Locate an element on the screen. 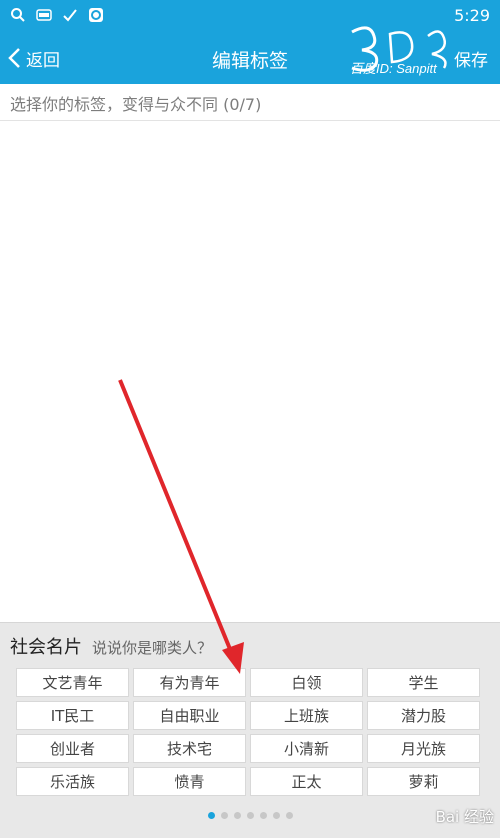 The width and height of the screenshot is (500, 838). watermark-text: 百度ID: Sanpitt is located at coordinates (393, 68).